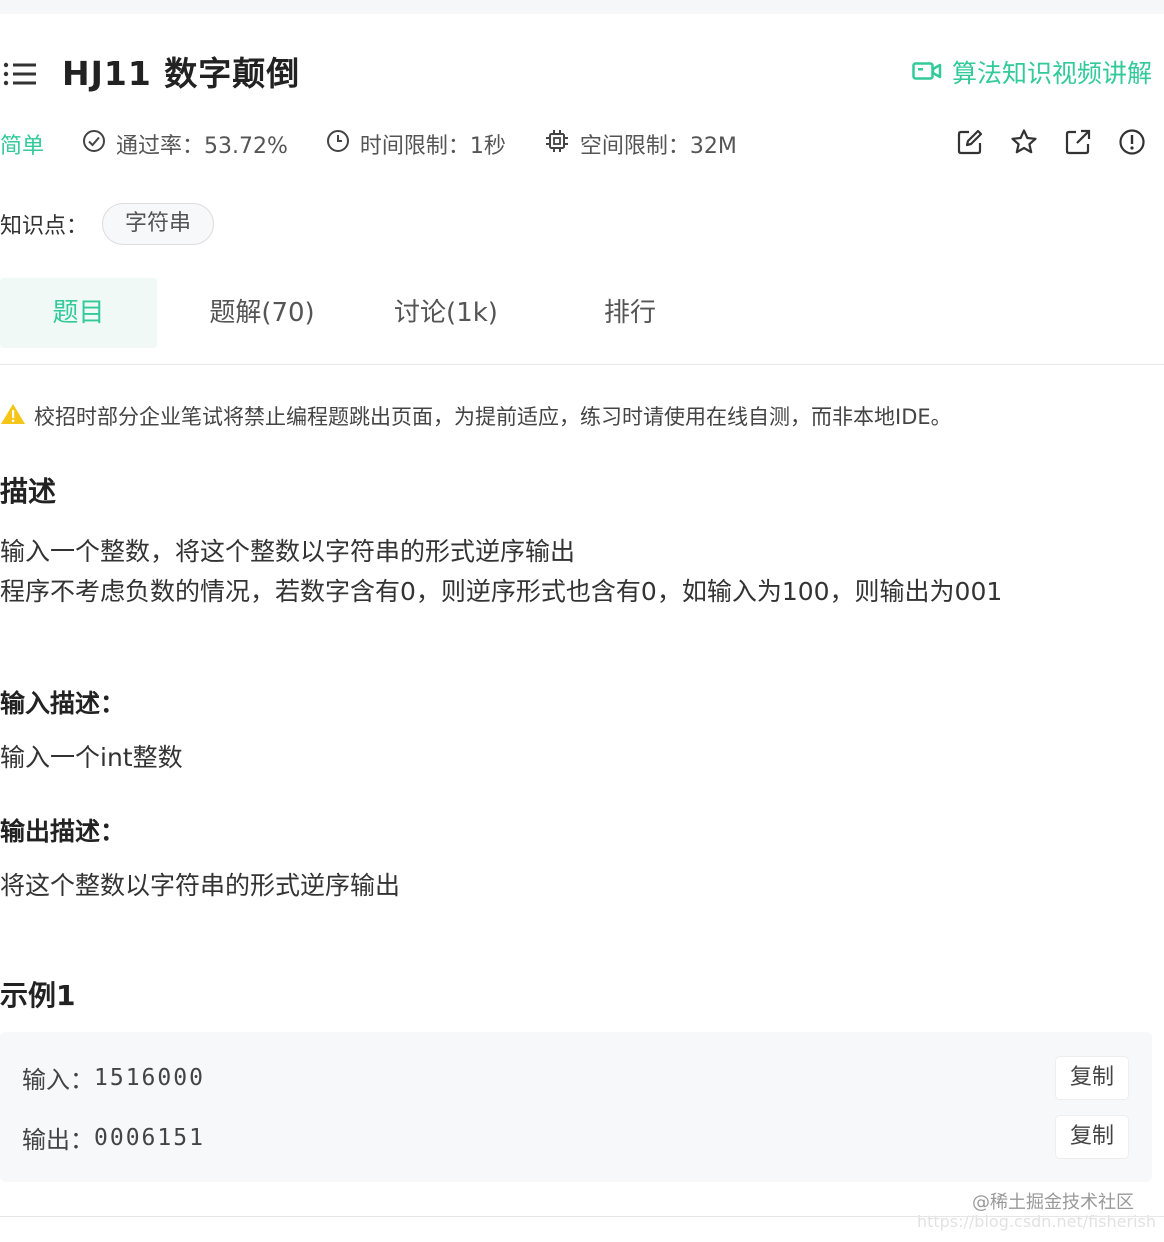 The width and height of the screenshot is (1164, 1242). Describe the element at coordinates (446, 313) in the screenshot. I see `tab-discussion: 讨论(1k)` at that location.